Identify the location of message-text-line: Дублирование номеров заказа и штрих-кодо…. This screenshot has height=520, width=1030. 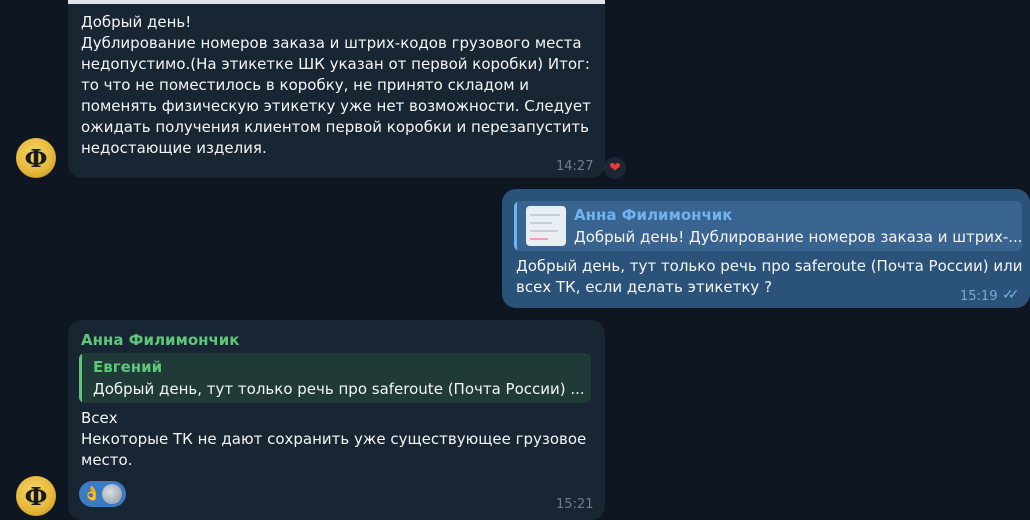
(331, 43).